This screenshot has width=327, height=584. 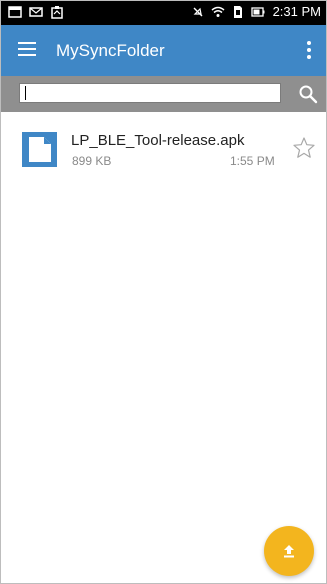 What do you see at coordinates (15, 12) in the screenshot?
I see `notification-icon` at bounding box center [15, 12].